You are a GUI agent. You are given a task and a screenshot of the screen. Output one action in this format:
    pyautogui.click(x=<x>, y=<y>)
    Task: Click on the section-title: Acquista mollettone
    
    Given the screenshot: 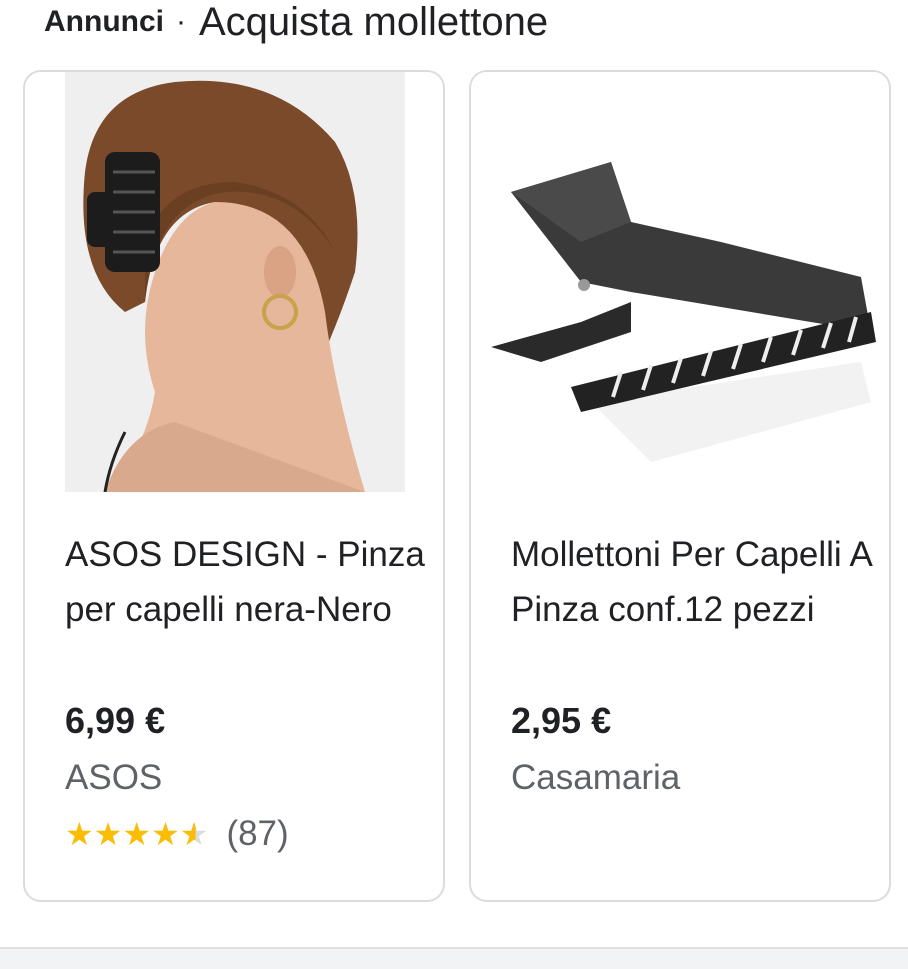 What is the action you would take?
    pyautogui.click(x=374, y=22)
    